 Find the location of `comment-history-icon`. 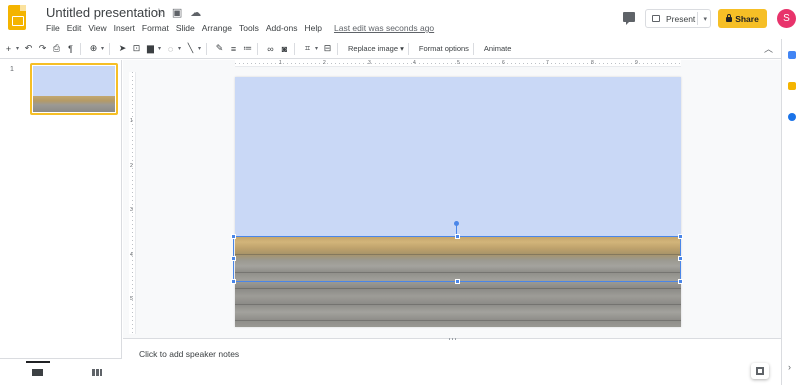

comment-history-icon is located at coordinates (629, 18).